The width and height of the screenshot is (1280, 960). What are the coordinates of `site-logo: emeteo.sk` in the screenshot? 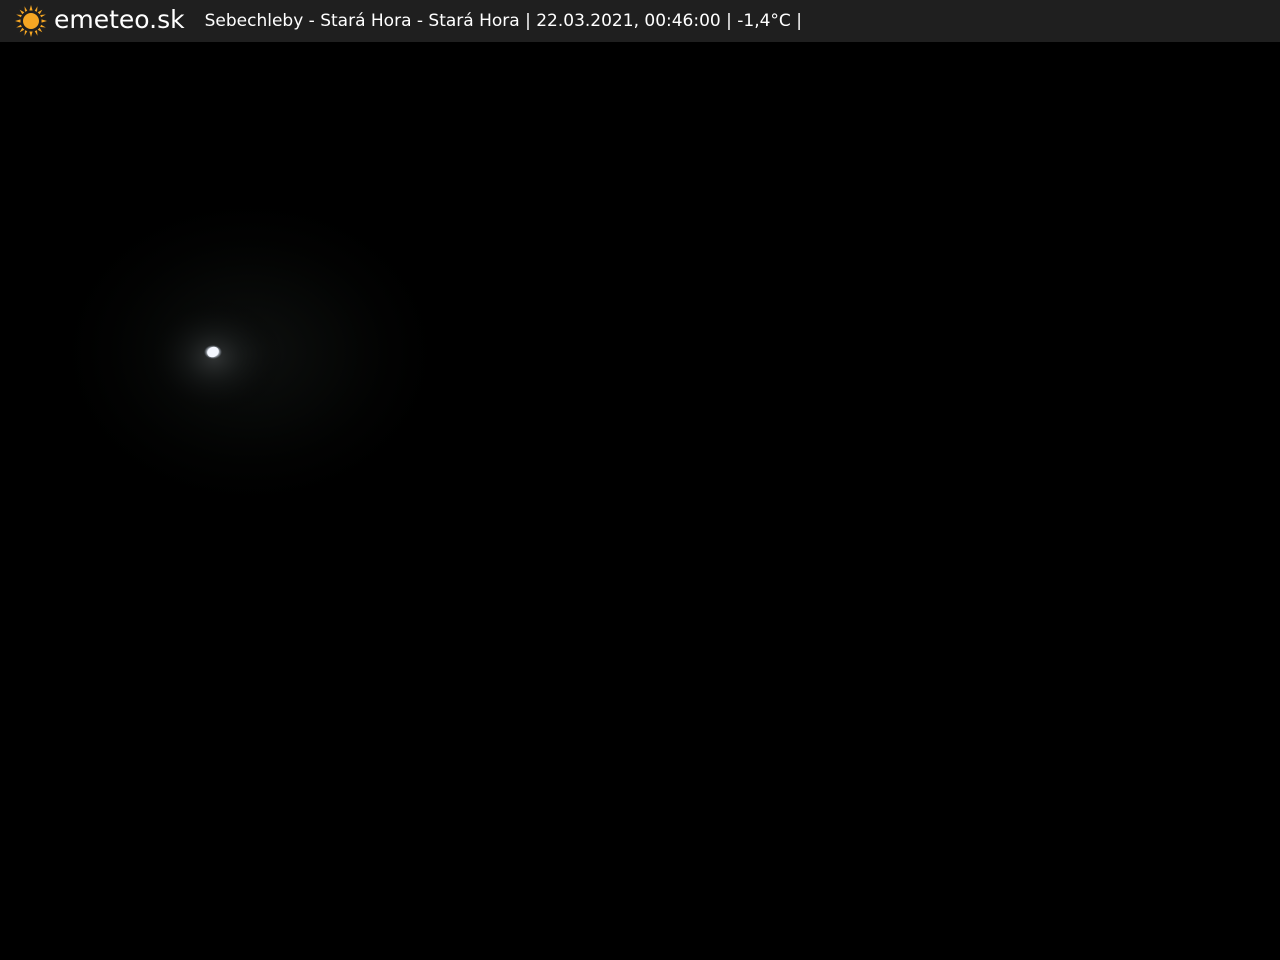 It's located at (99, 21).